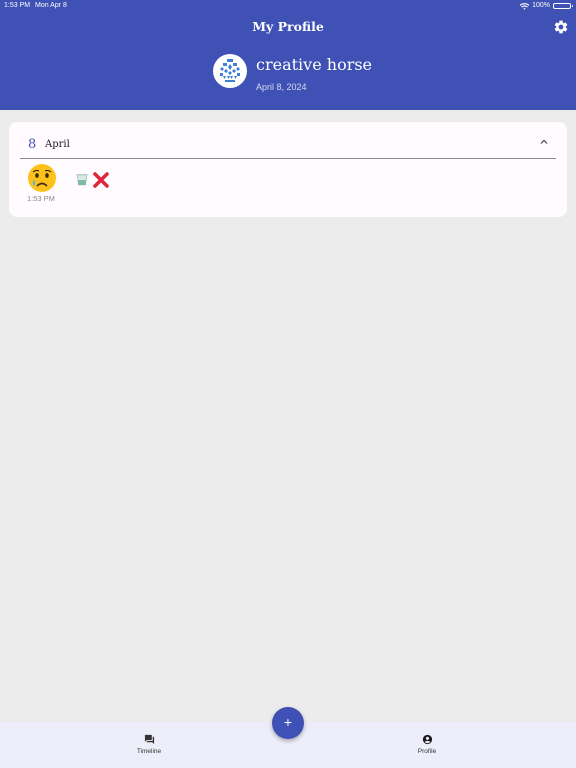  What do you see at coordinates (281, 87) in the screenshot?
I see `profile-date: April 8, 2024` at bounding box center [281, 87].